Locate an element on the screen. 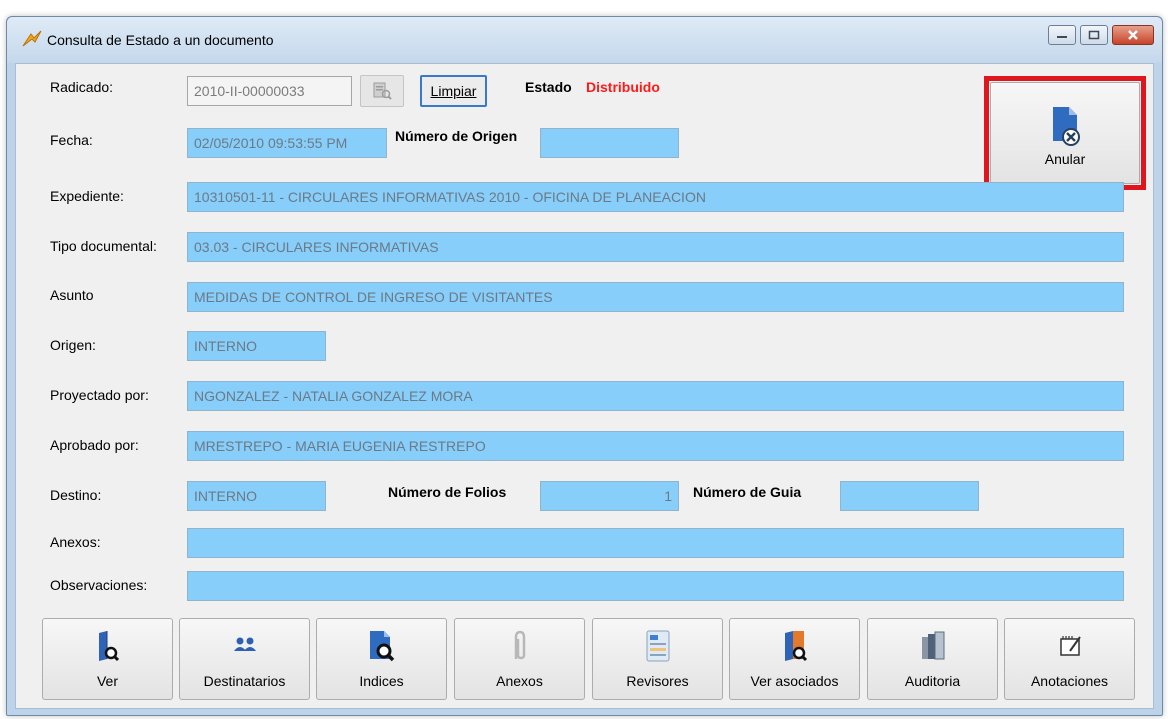 The width and height of the screenshot is (1168, 719). maximize-button is located at coordinates (1094, 35).